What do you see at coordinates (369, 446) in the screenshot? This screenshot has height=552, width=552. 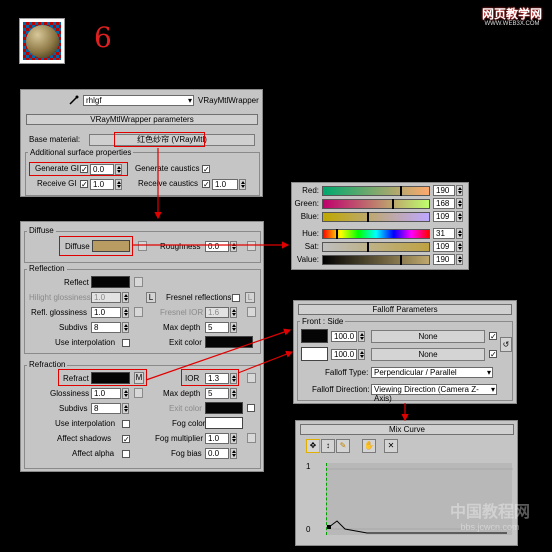 I see `pan-hand-icon: ✋` at bounding box center [369, 446].